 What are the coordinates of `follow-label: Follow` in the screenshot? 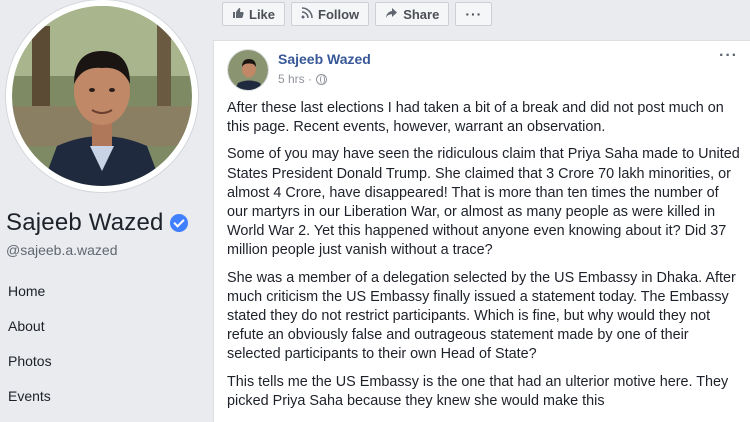 It's located at (339, 14).